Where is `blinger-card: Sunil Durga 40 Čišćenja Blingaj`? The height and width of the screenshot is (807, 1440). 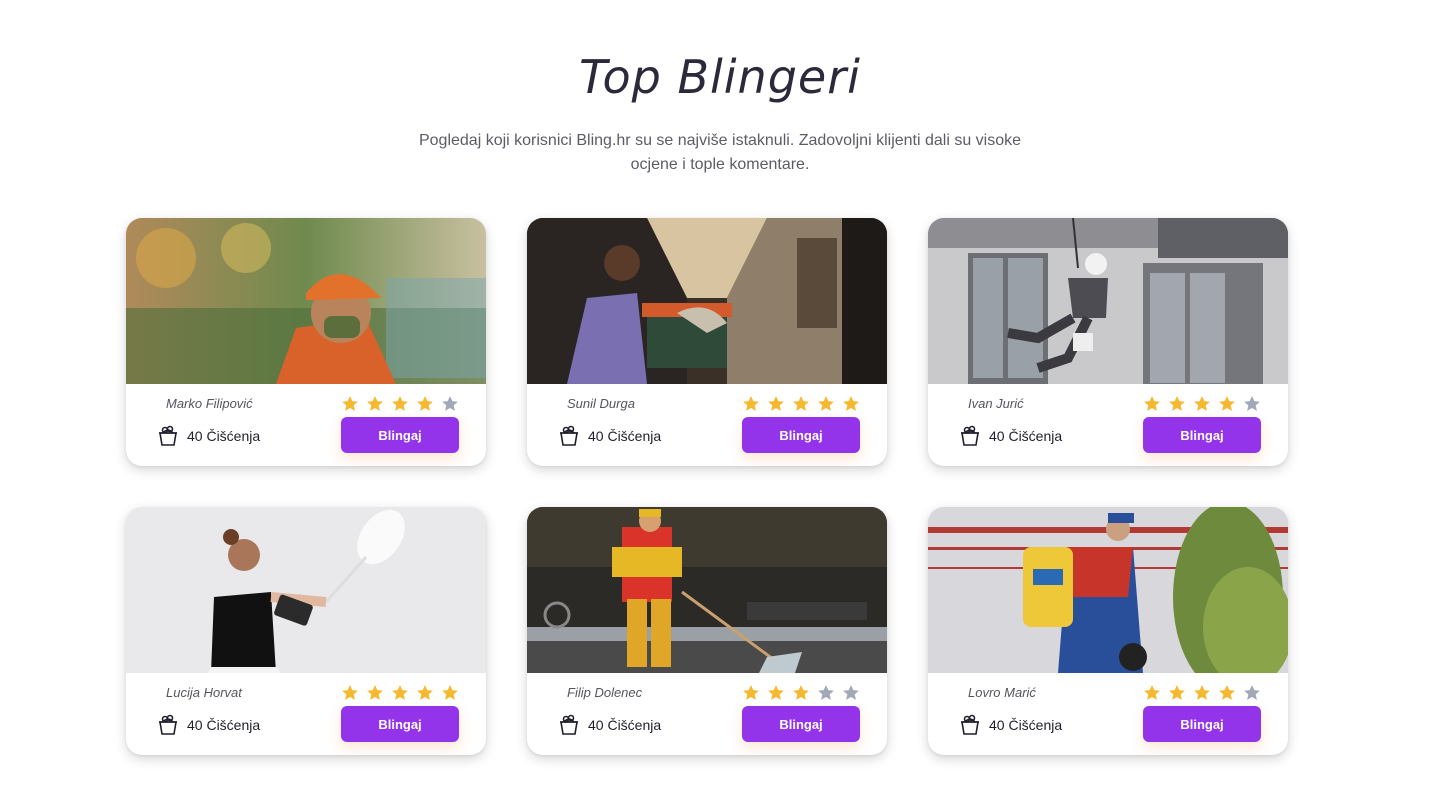
blinger-card: Sunil Durga 40 Čišćenja Blingaj is located at coordinates (707, 342).